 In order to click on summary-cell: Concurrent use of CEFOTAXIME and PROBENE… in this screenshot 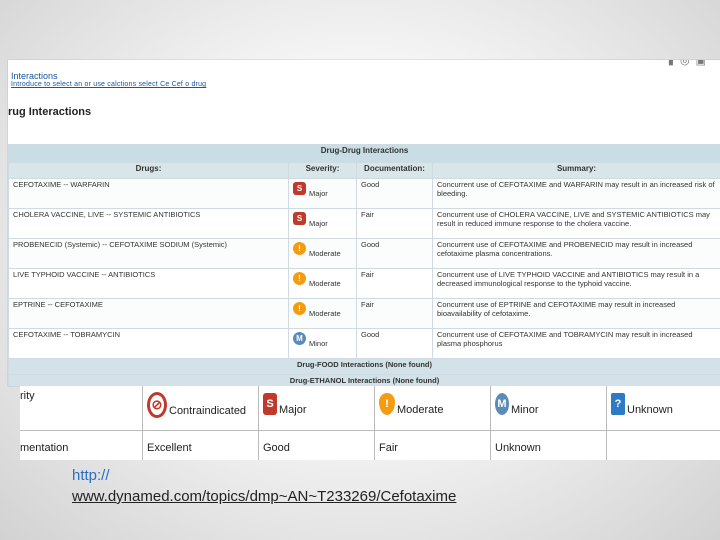, I will do `click(576, 253)`.